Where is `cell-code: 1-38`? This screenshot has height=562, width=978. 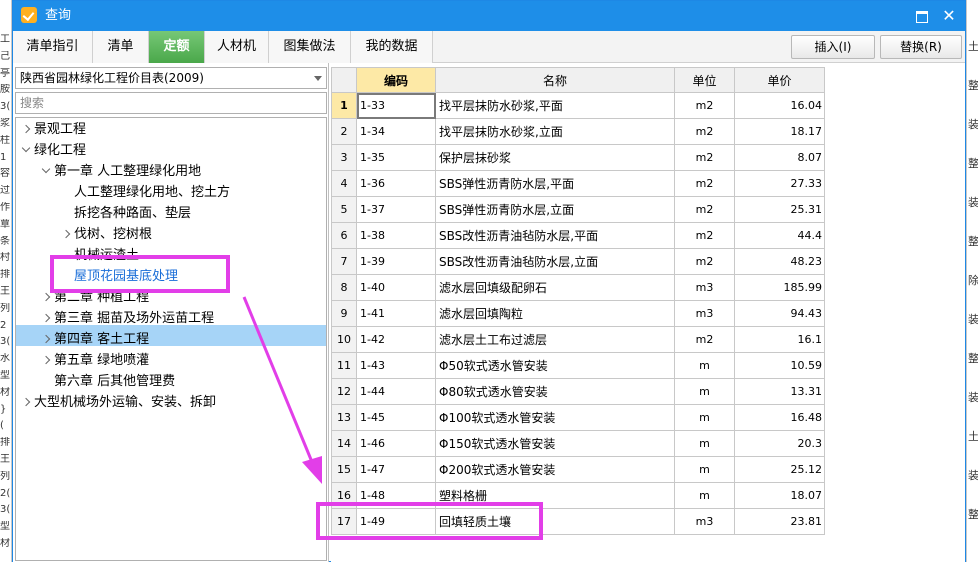
cell-code: 1-38 is located at coordinates (396, 235).